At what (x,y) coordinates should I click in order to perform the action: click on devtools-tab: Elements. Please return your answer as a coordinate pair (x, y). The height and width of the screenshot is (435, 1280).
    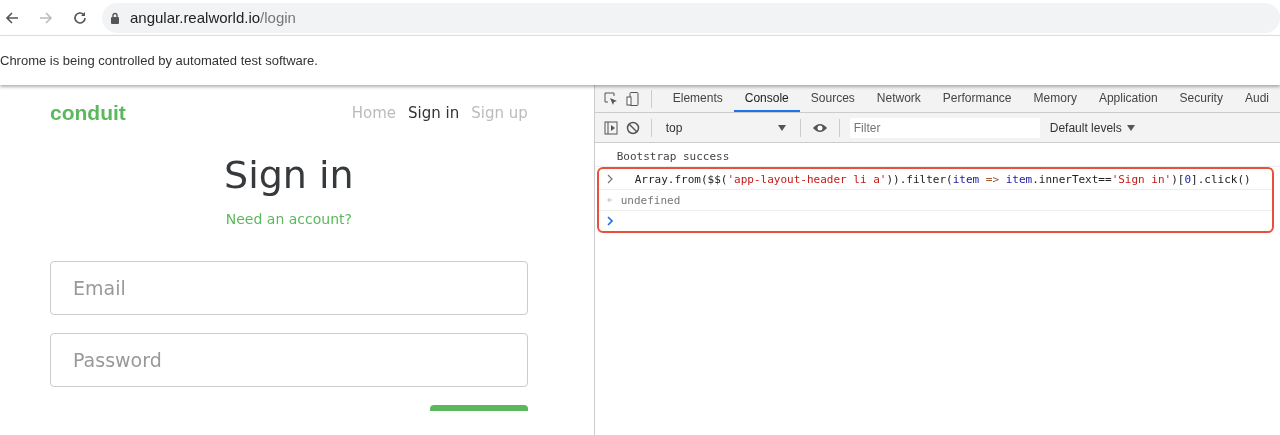
    Looking at the image, I should click on (697, 98).